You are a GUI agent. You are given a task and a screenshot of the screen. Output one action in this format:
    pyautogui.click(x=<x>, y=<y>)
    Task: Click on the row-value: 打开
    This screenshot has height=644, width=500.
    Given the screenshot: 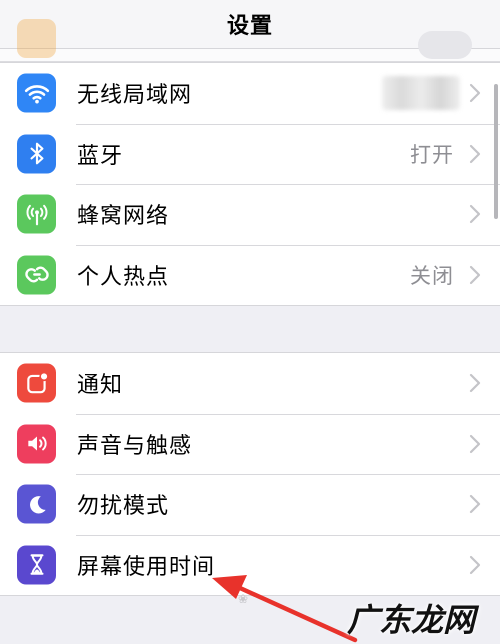 What is the action you would take?
    pyautogui.click(x=432, y=154)
    